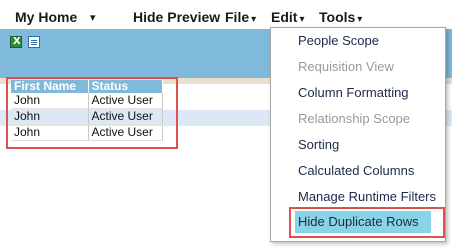  What do you see at coordinates (93, 17) in the screenshot?
I see `my-home-dropdown-arrow: ▾` at bounding box center [93, 17].